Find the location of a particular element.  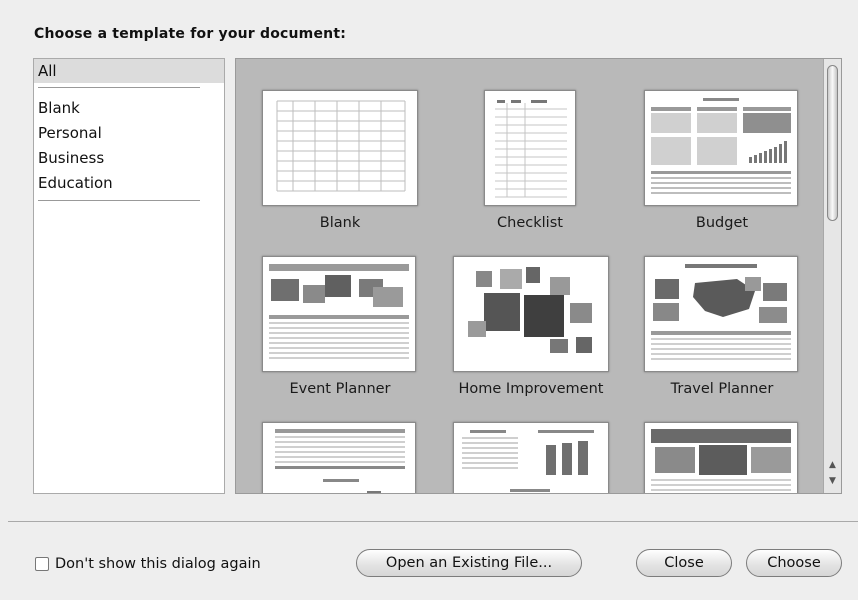

event-planner-preview is located at coordinates (339, 311).